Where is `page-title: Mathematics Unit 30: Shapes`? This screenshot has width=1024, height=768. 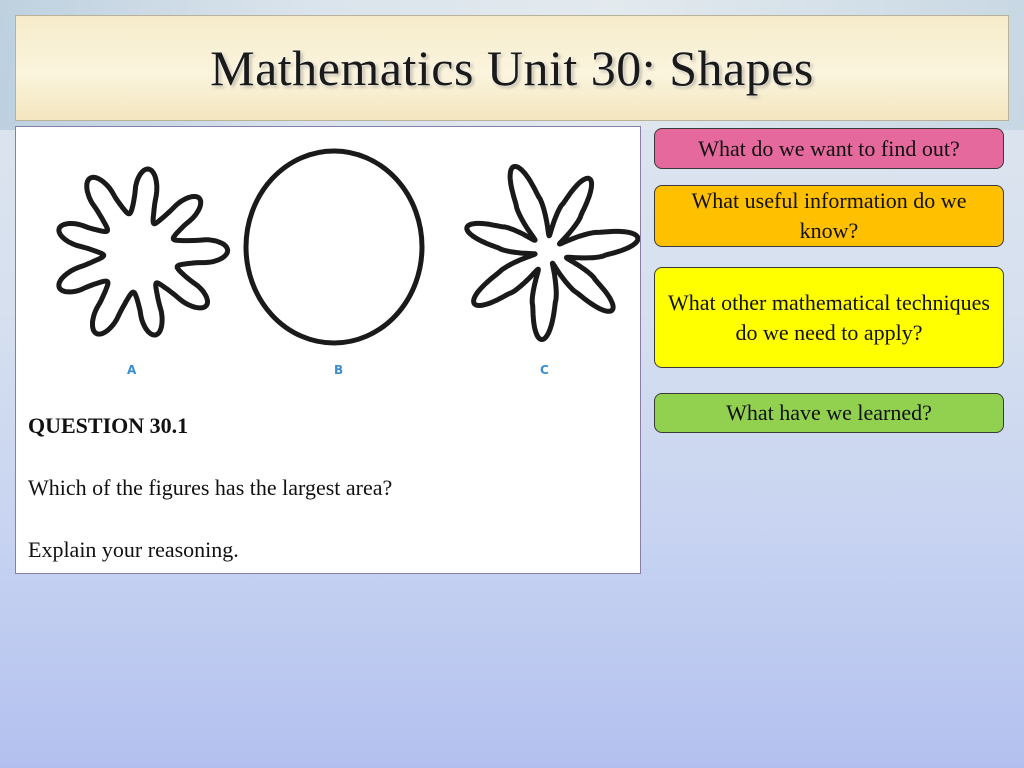
page-title: Mathematics Unit 30: Shapes is located at coordinates (512, 68).